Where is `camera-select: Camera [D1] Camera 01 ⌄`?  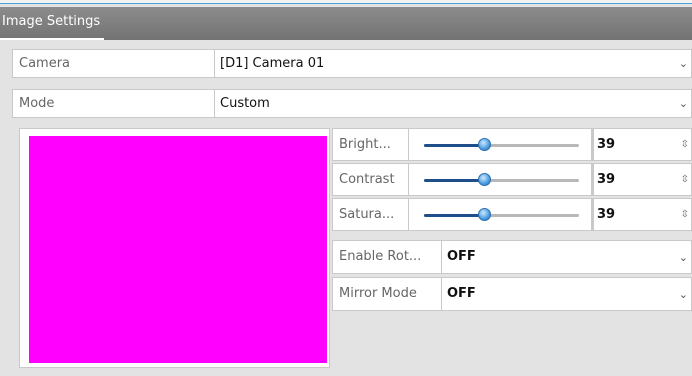
camera-select: Camera [D1] Camera 01 ⌄ is located at coordinates (352, 63).